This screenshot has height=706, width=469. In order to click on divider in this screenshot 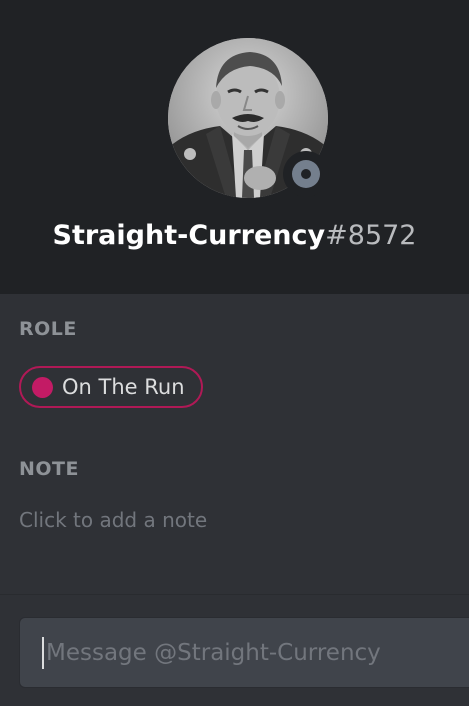, I will do `click(234, 594)`.